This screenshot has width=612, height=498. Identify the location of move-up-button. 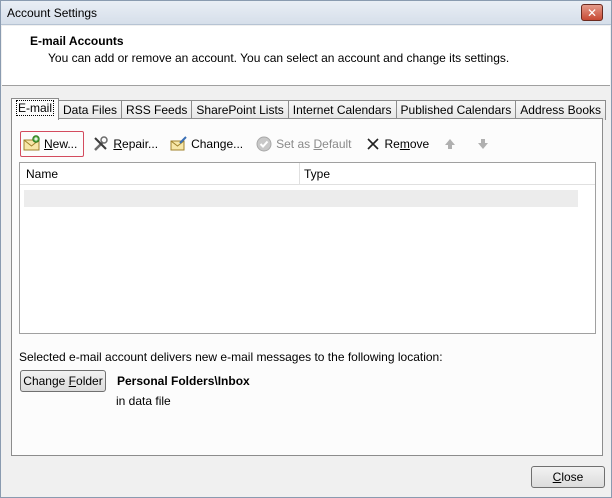
(451, 144).